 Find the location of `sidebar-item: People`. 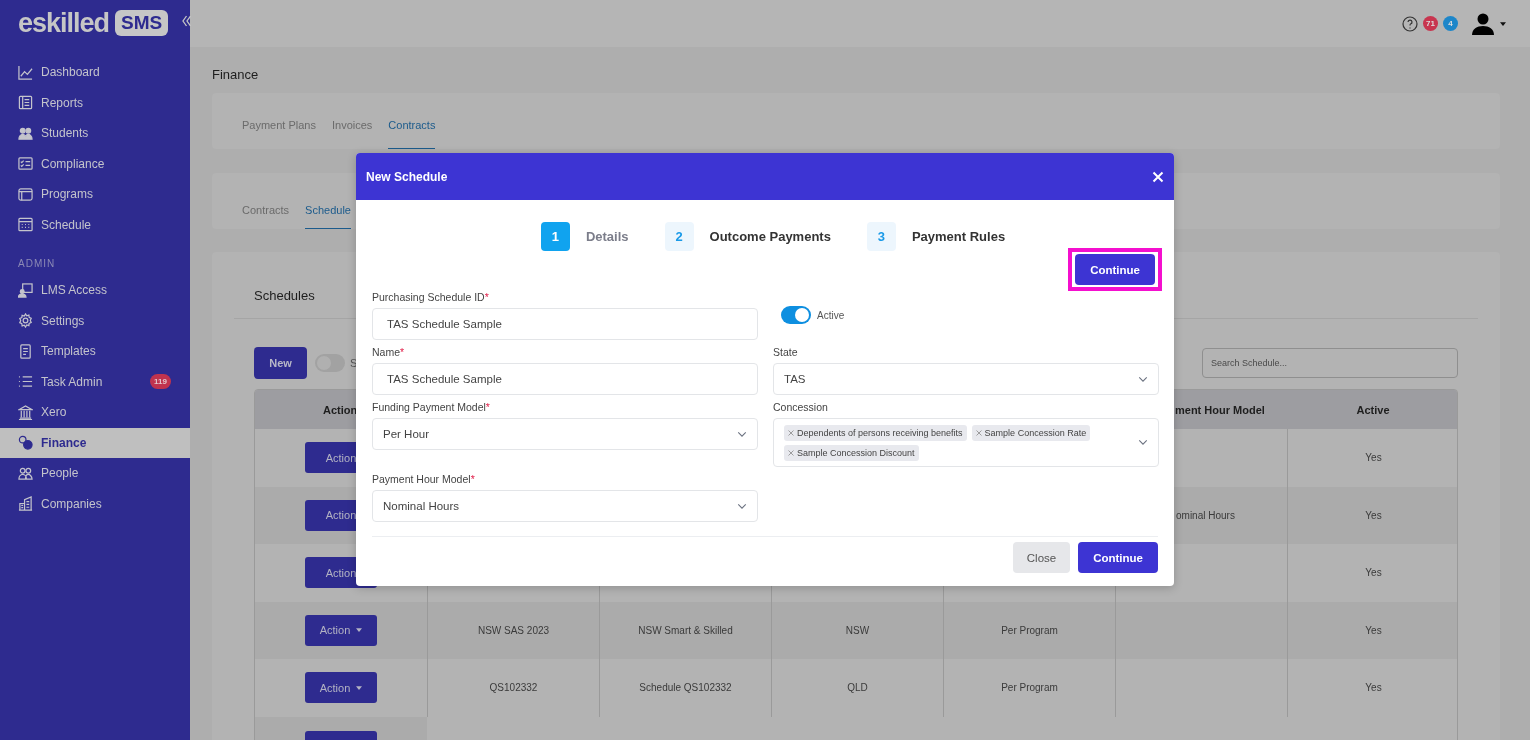

sidebar-item: People is located at coordinates (95, 473).